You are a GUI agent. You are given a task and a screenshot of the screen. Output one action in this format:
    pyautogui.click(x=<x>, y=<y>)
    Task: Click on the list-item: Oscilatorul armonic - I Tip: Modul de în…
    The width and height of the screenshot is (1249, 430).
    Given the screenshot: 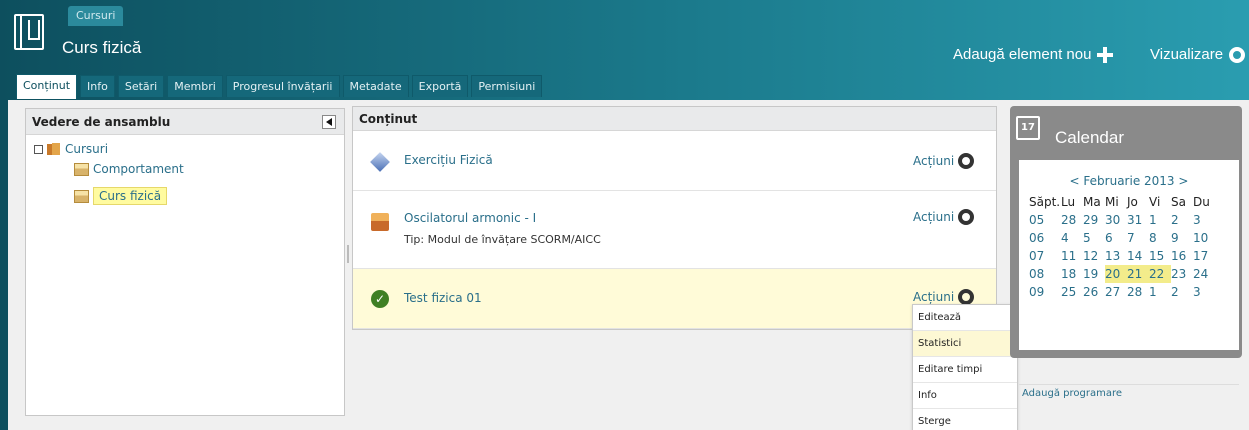 What is the action you would take?
    pyautogui.click(x=674, y=230)
    